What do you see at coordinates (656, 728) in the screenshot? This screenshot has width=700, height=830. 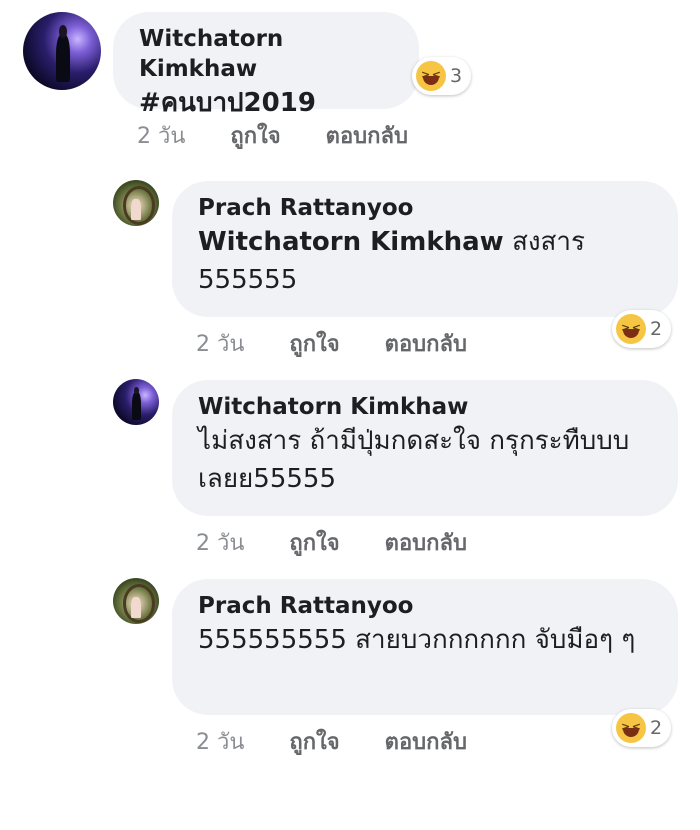 I see `reaction-count: 2` at bounding box center [656, 728].